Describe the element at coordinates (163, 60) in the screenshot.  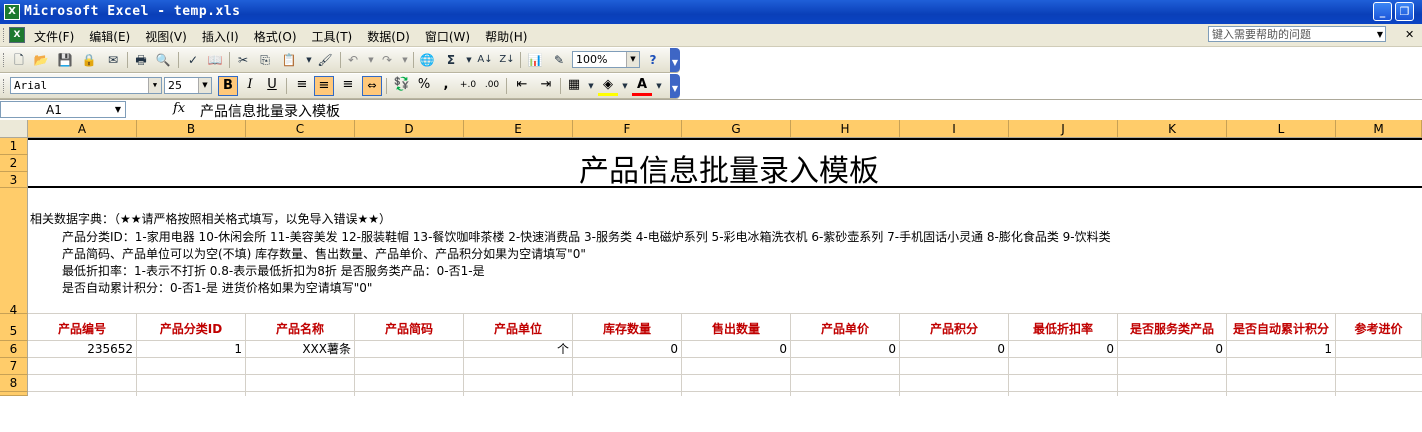
I see `print-preview-icon: 🔍` at that location.